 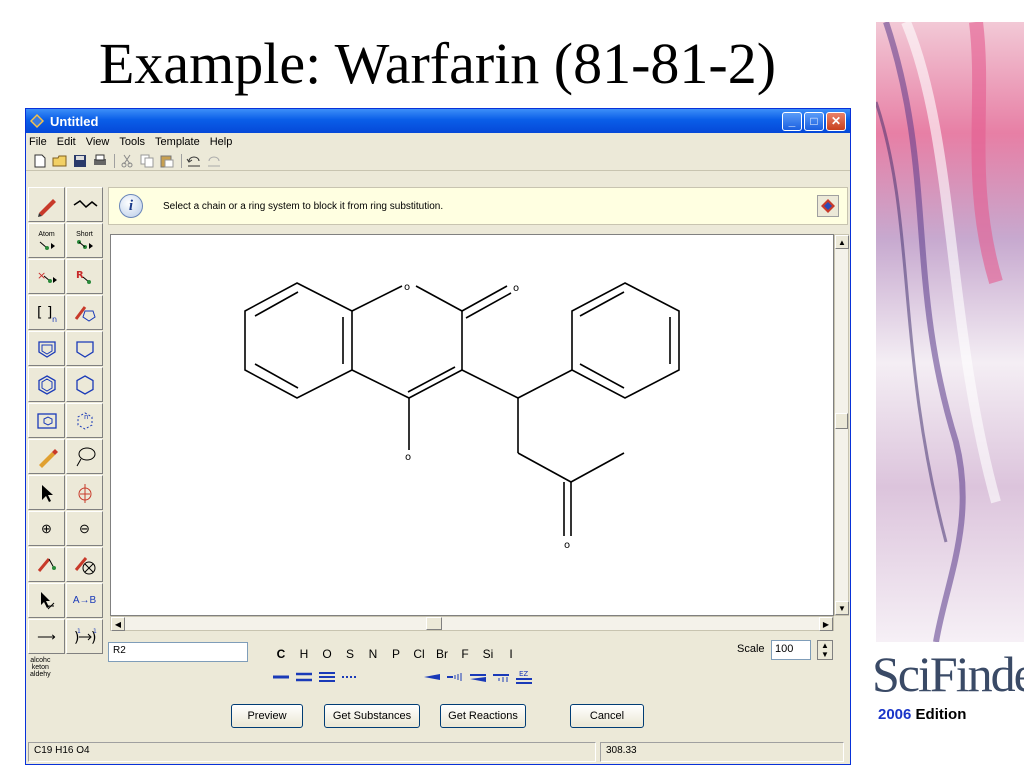 I want to click on r-group-tool-icon: R, so click(x=84, y=276).